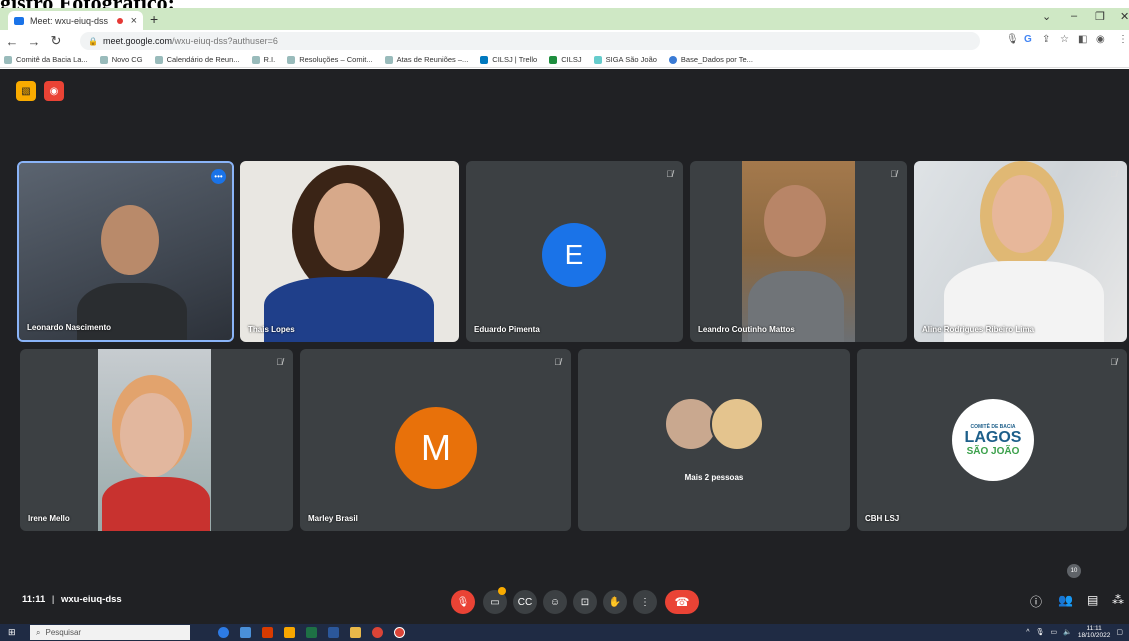 The height and width of the screenshot is (641, 1129). I want to click on edge-icon, so click(223, 632).